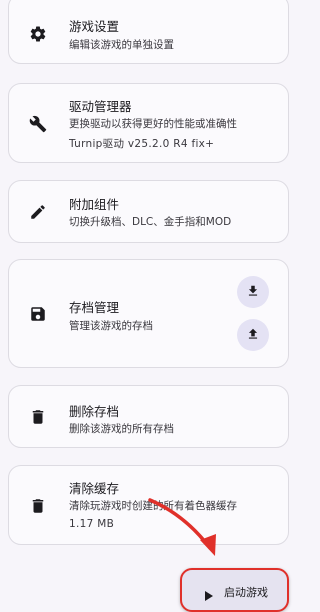  I want to click on floppy-disk-icon, so click(38, 314).